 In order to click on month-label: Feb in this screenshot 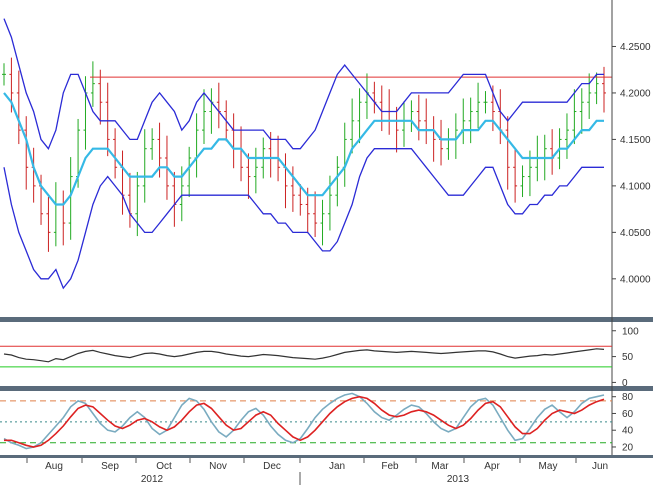, I will do `click(390, 466)`.